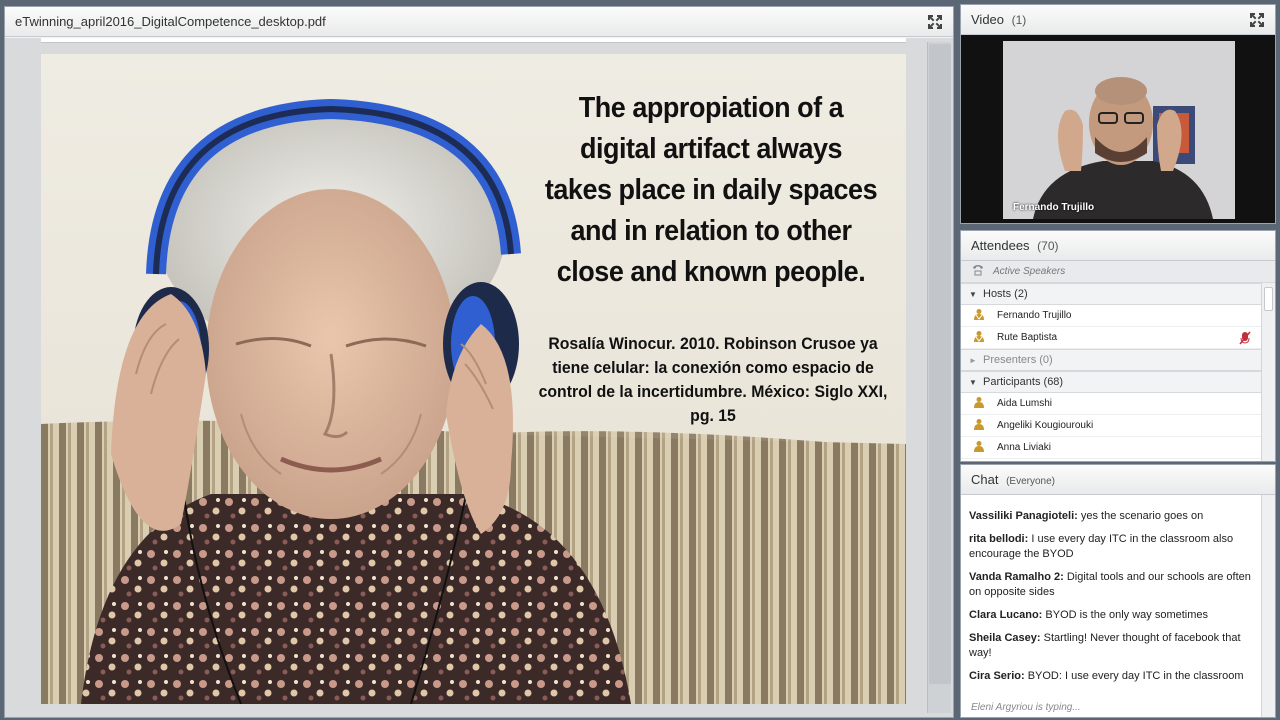  Describe the element at coordinates (1023, 382) in the screenshot. I see `participants-label: Participants (68)` at that location.